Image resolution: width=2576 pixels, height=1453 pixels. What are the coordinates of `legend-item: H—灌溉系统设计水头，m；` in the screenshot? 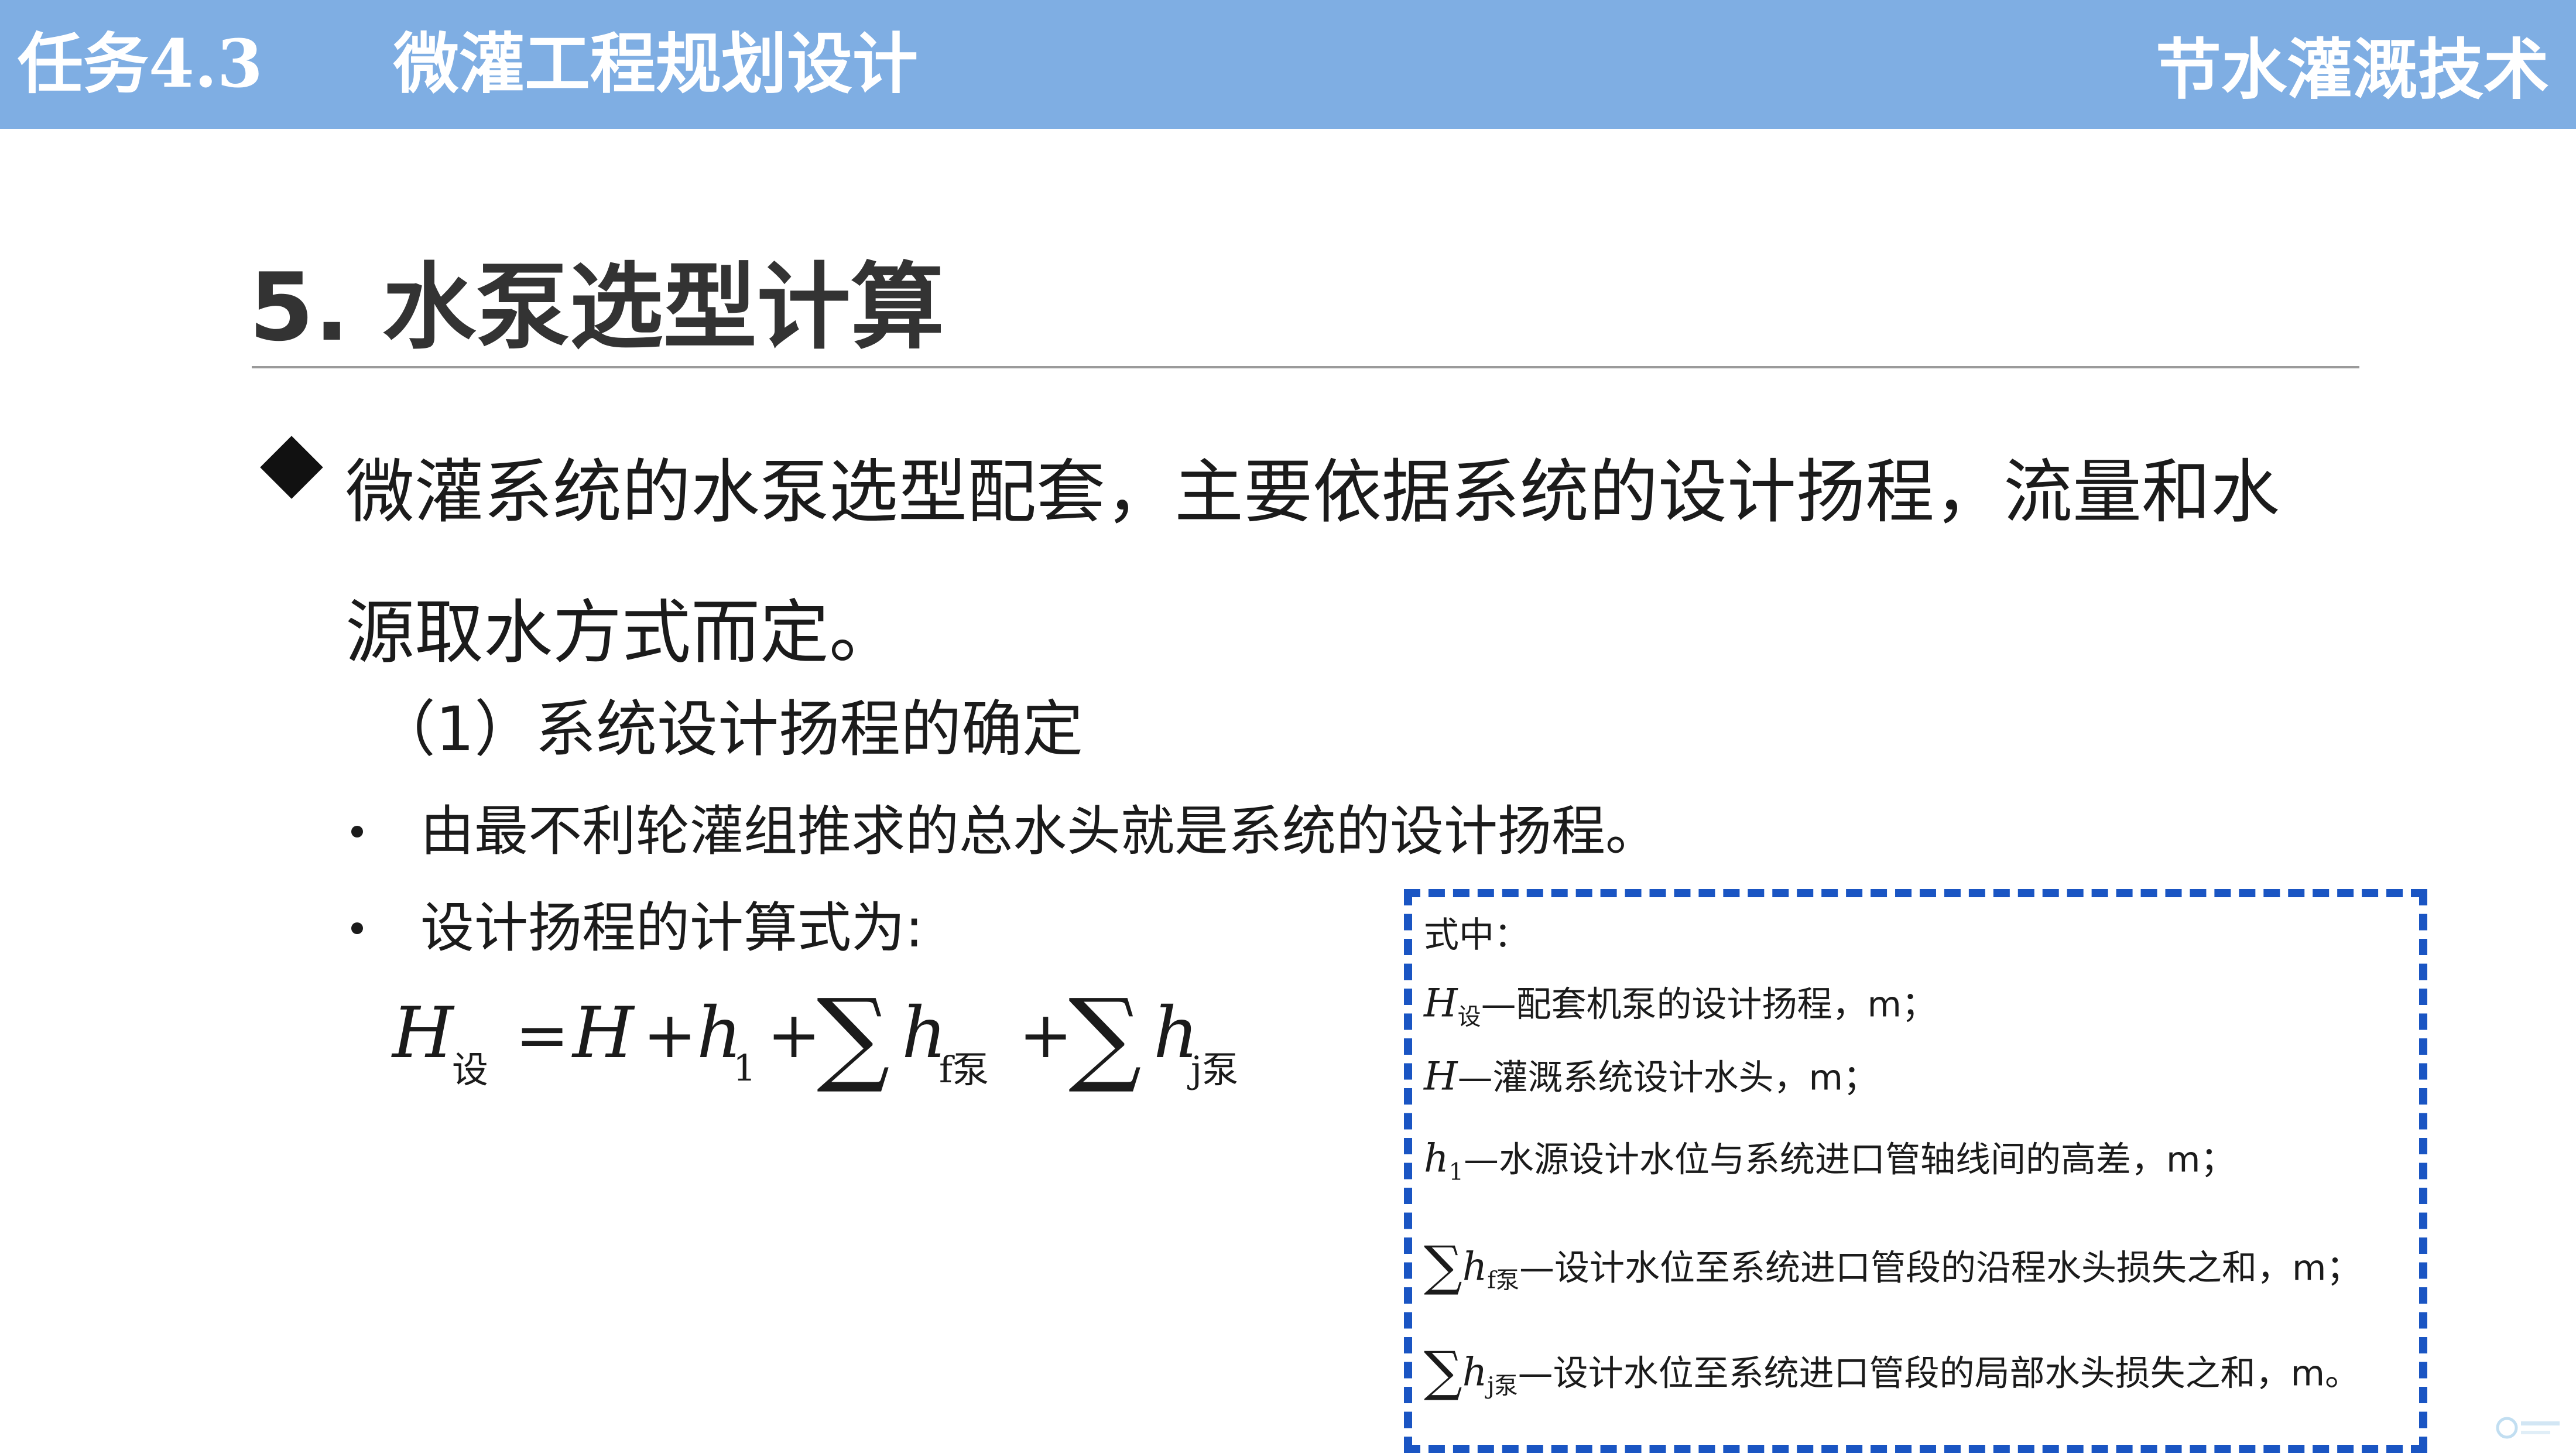 It's located at (1651, 1083).